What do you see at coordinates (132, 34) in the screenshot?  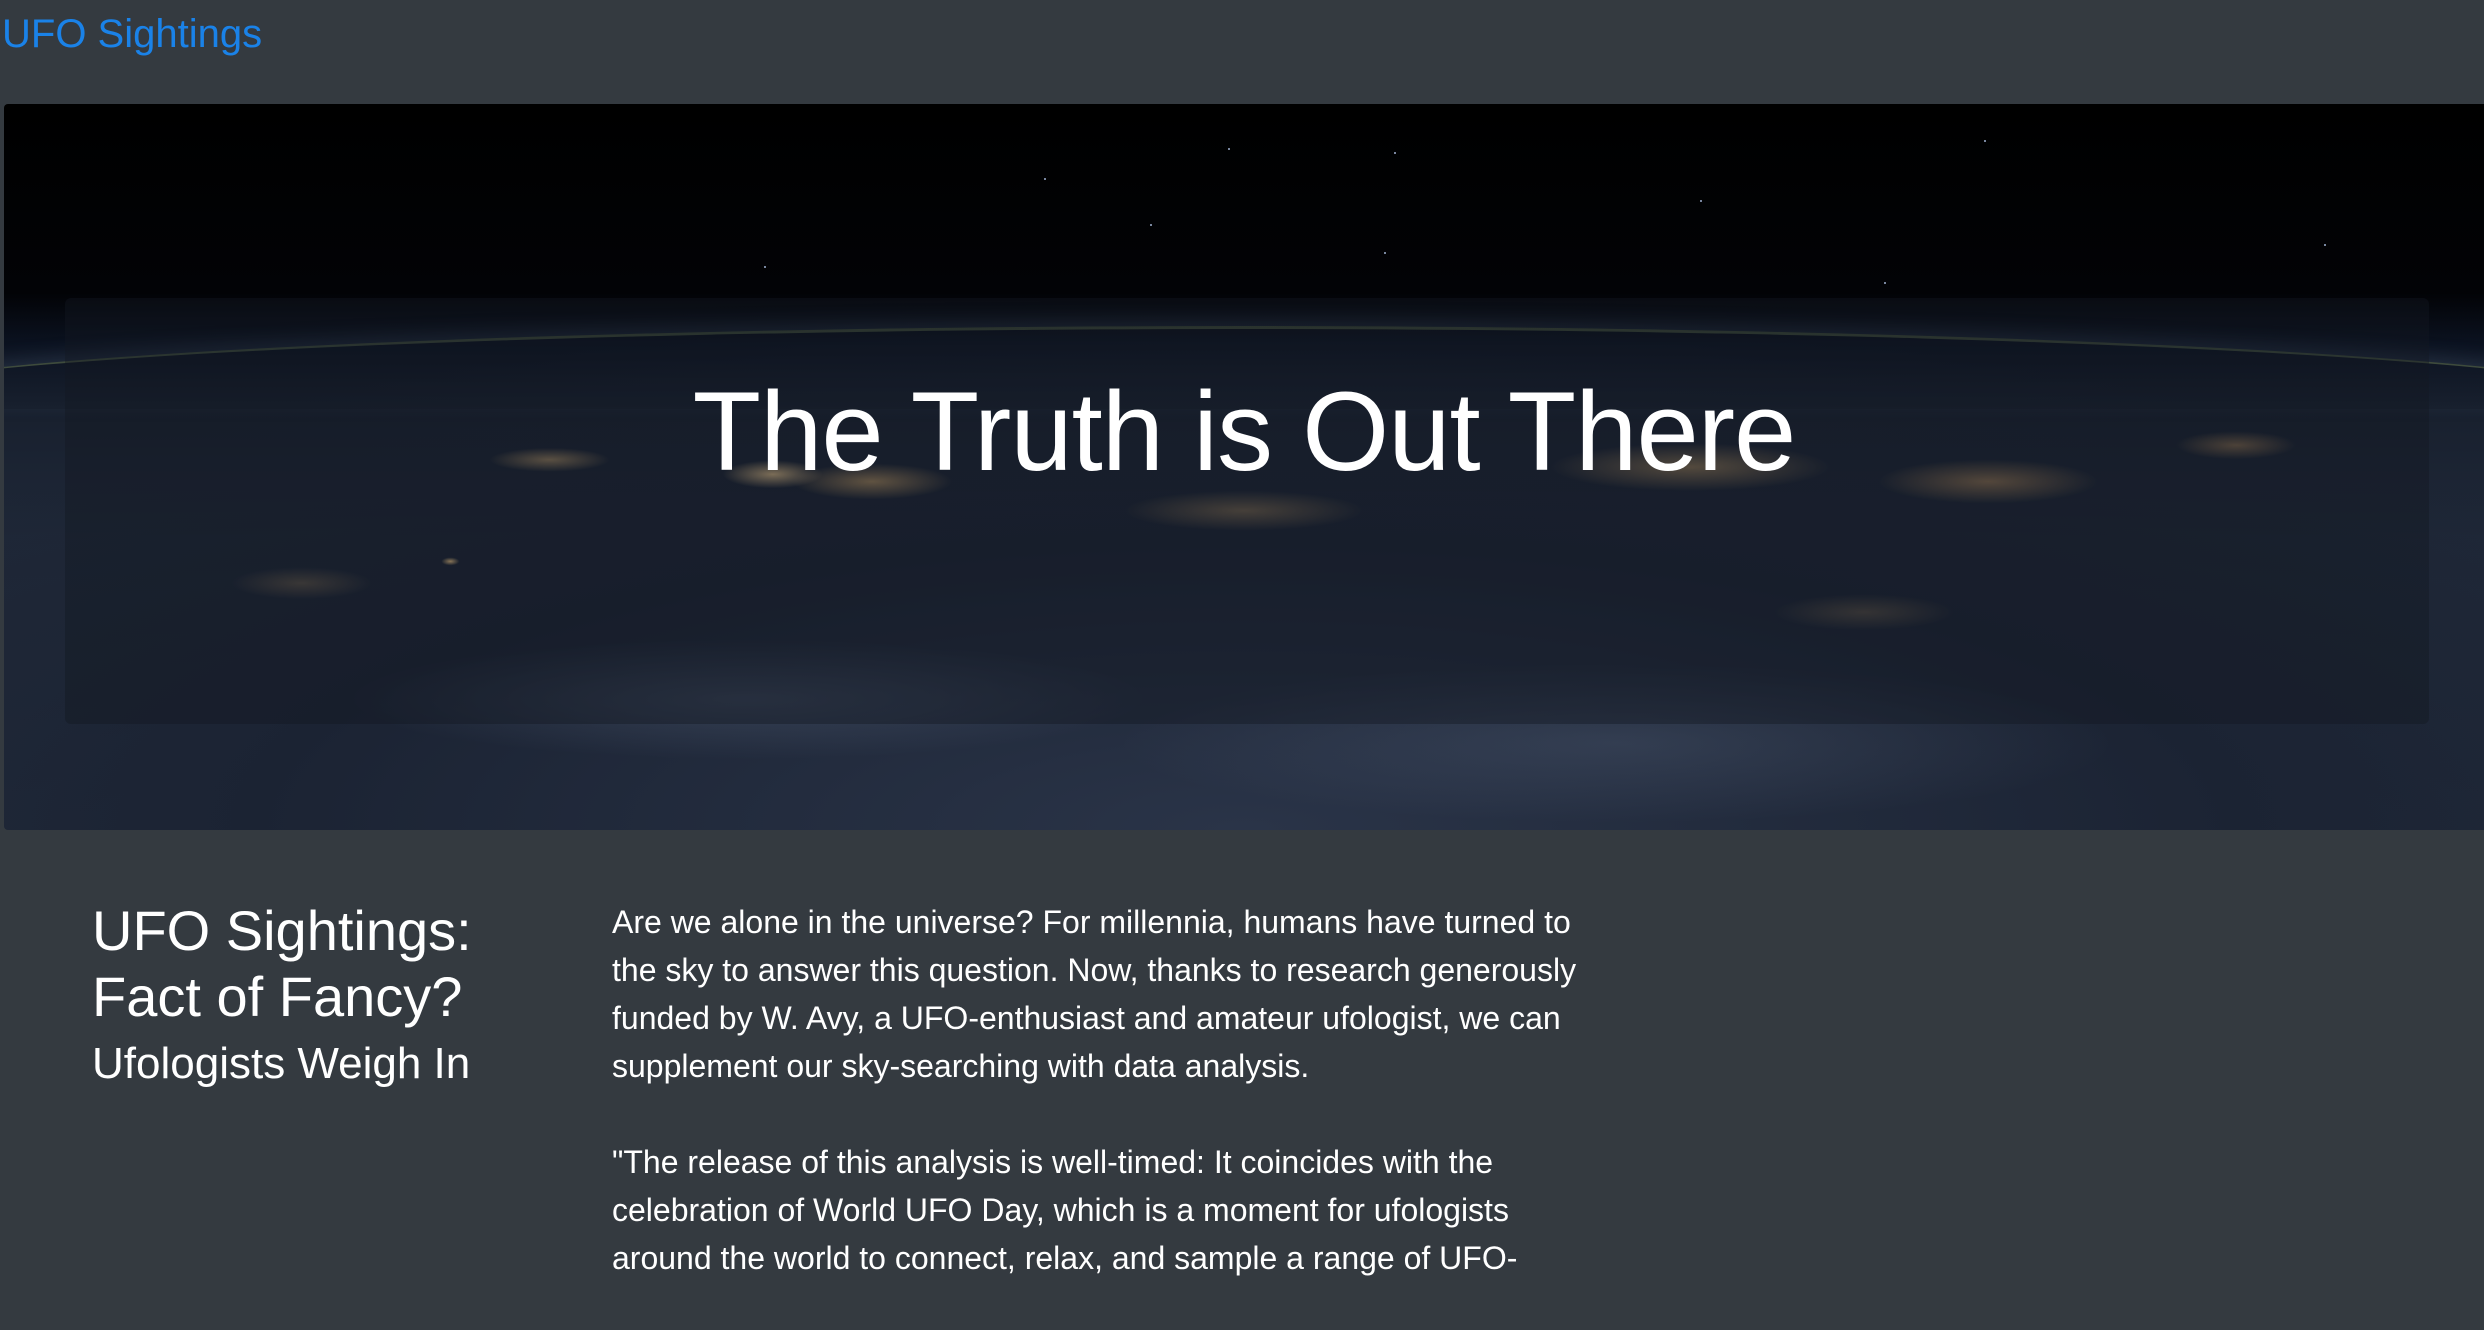 I see `brand-link: UFO Sightings` at bounding box center [132, 34].